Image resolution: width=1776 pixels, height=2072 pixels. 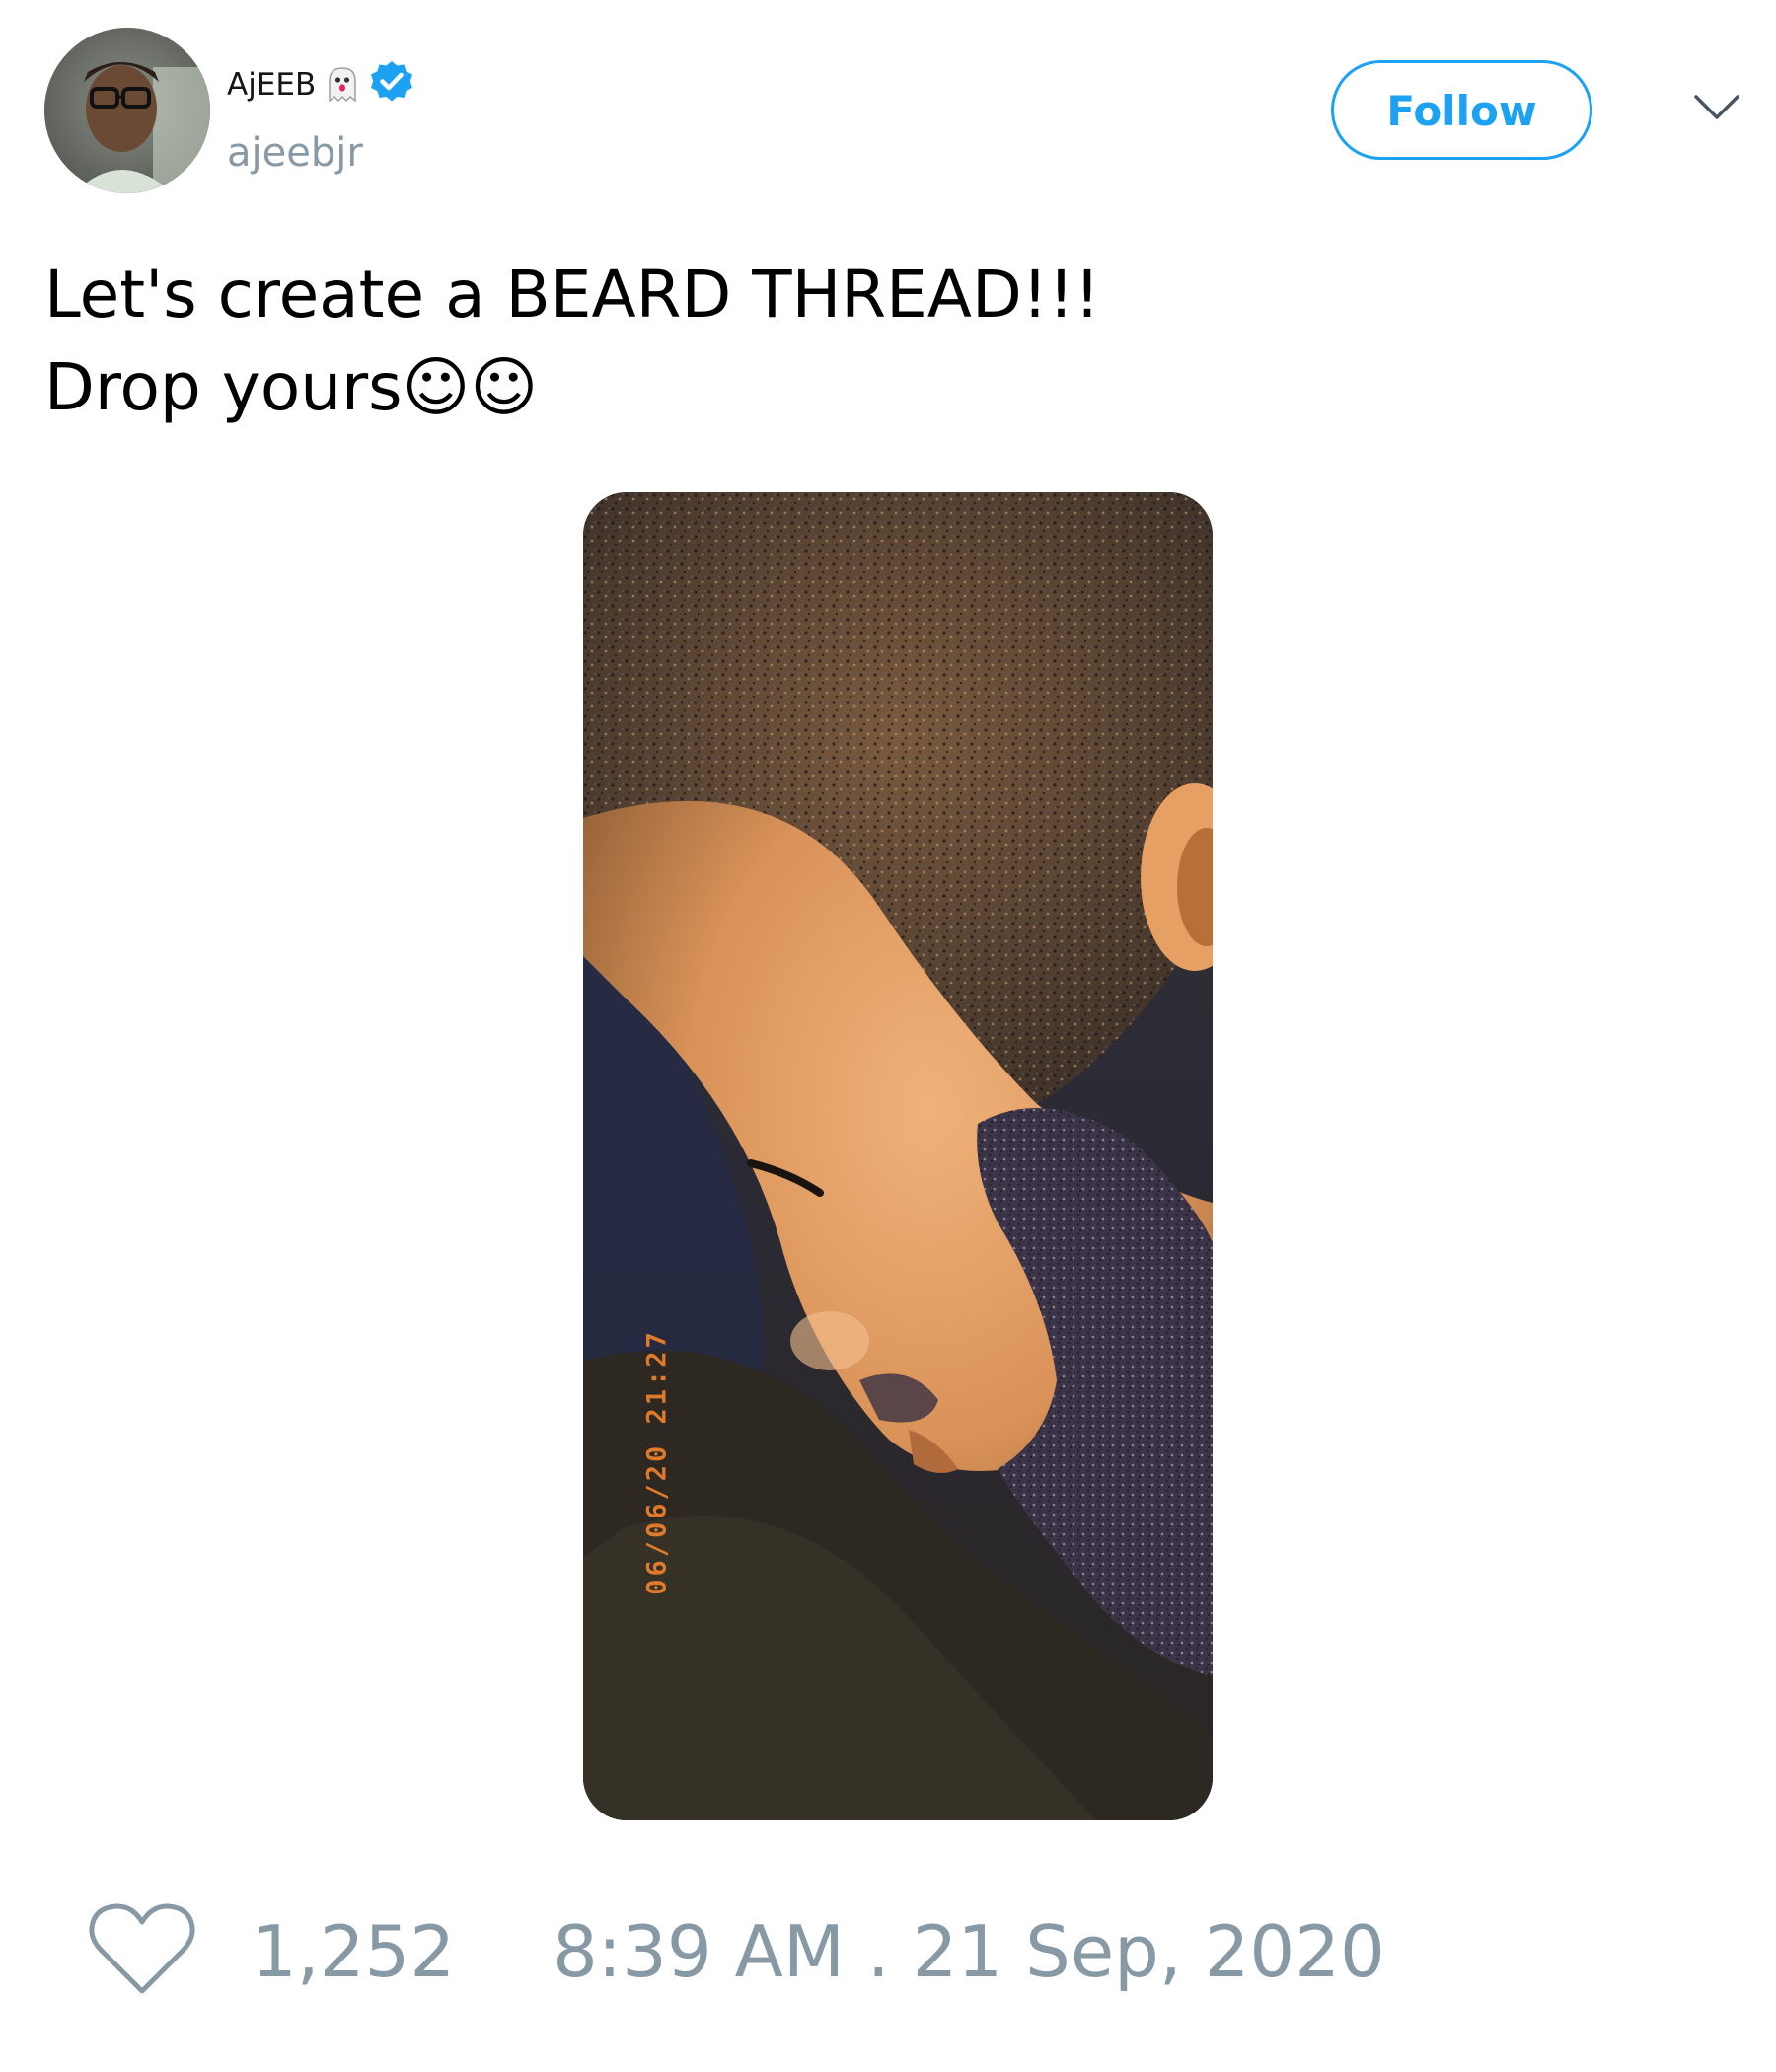 I want to click on handle: ajeebjr, so click(x=295, y=153).